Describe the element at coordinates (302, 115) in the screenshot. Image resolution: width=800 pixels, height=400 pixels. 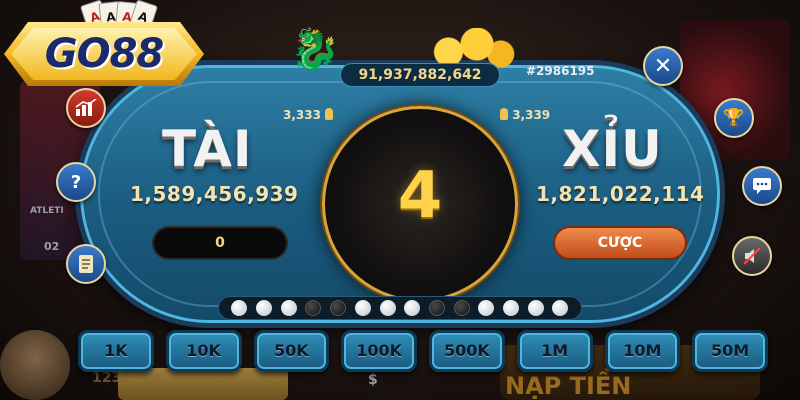
I see `tai-player-count-value: 3,333` at that location.